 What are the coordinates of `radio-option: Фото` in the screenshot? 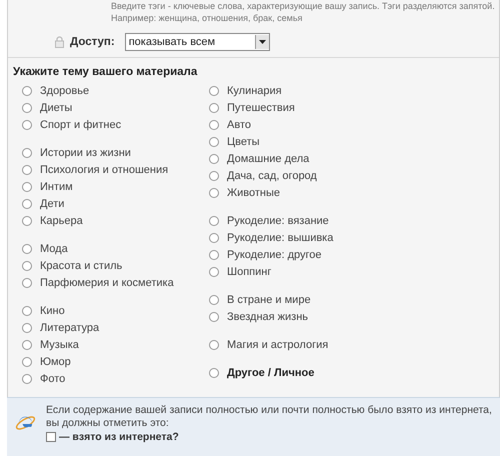 It's located at (115, 378).